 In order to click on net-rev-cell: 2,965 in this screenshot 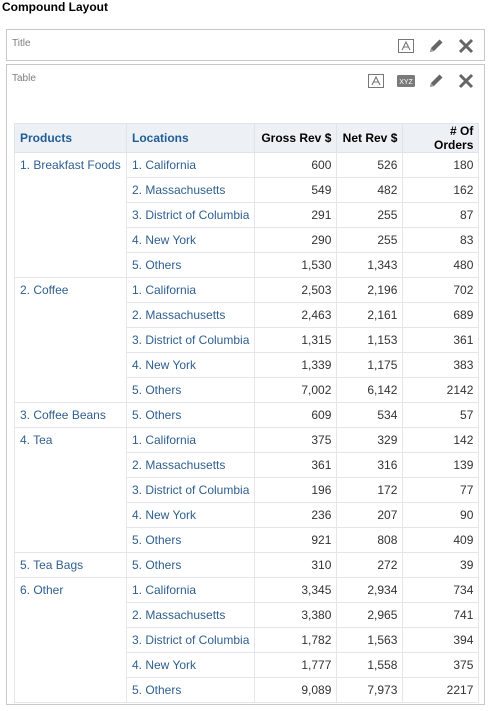, I will do `click(370, 615)`.